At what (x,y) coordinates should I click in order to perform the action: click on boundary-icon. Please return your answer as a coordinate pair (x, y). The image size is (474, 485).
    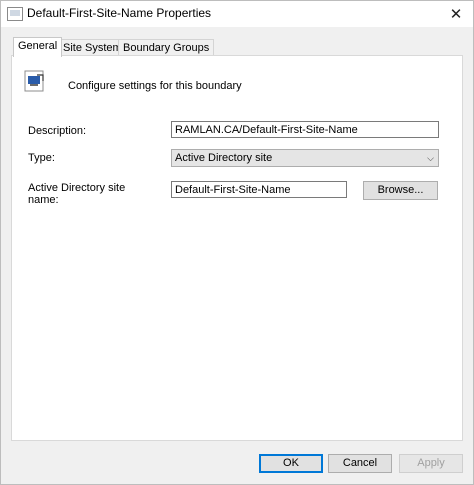
    Looking at the image, I should click on (35, 81).